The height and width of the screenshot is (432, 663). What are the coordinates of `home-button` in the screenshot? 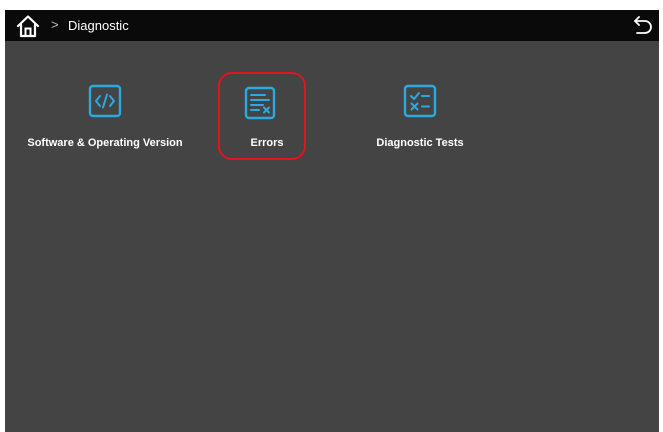 It's located at (28, 26).